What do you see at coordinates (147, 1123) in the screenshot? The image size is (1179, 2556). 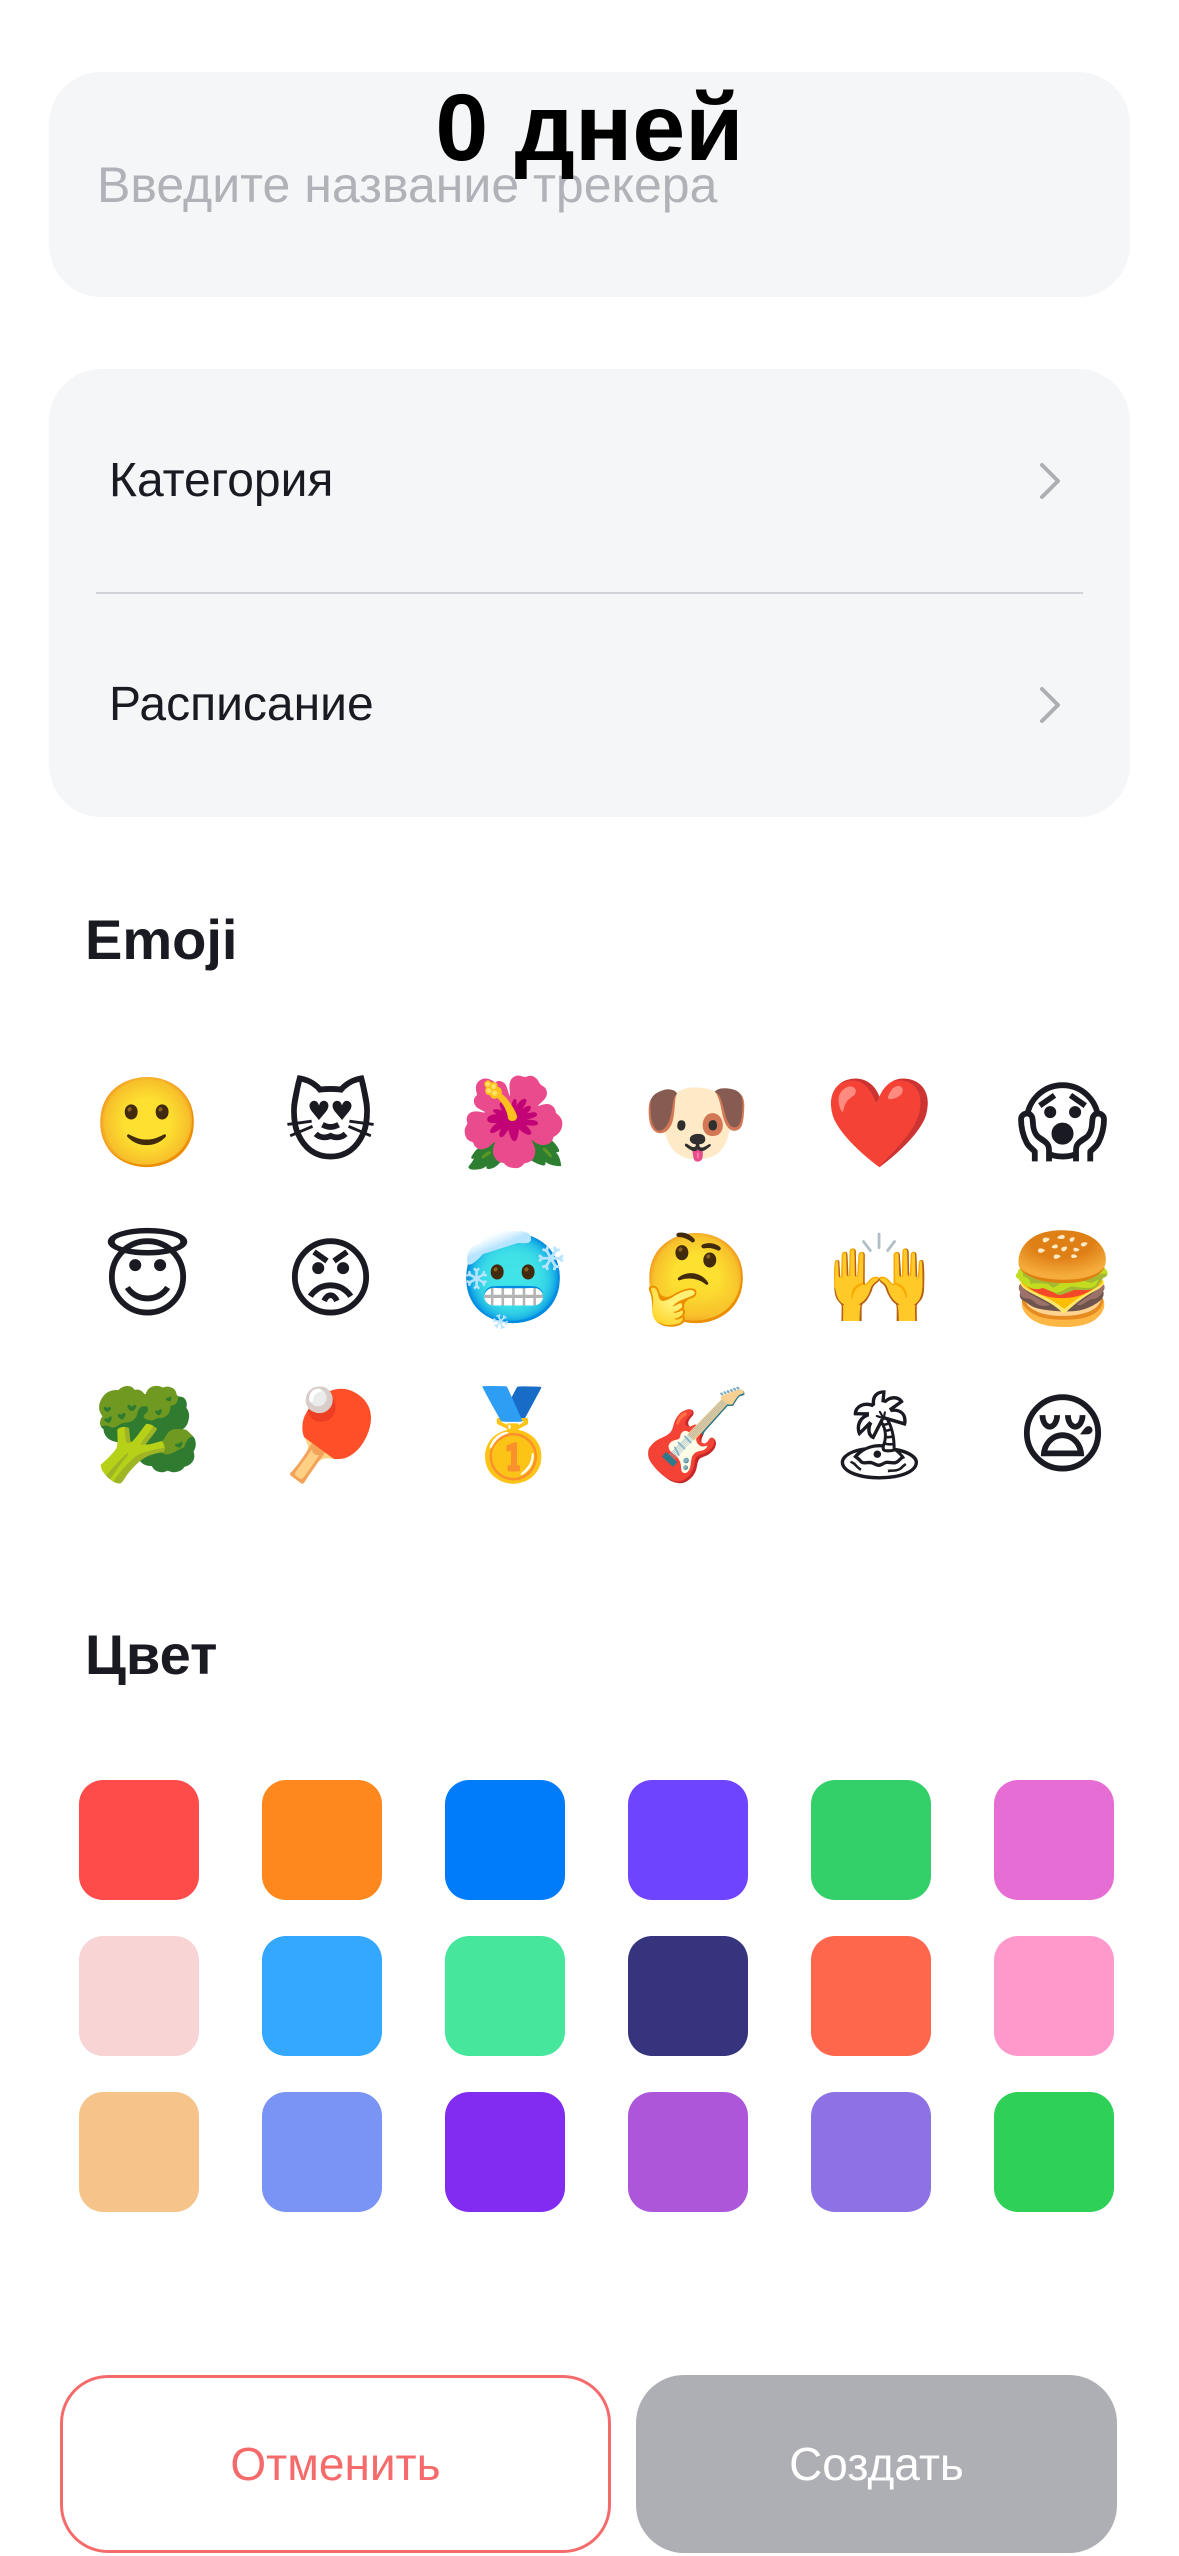 I see `emoji-slightly-smiling-face: 🙂` at bounding box center [147, 1123].